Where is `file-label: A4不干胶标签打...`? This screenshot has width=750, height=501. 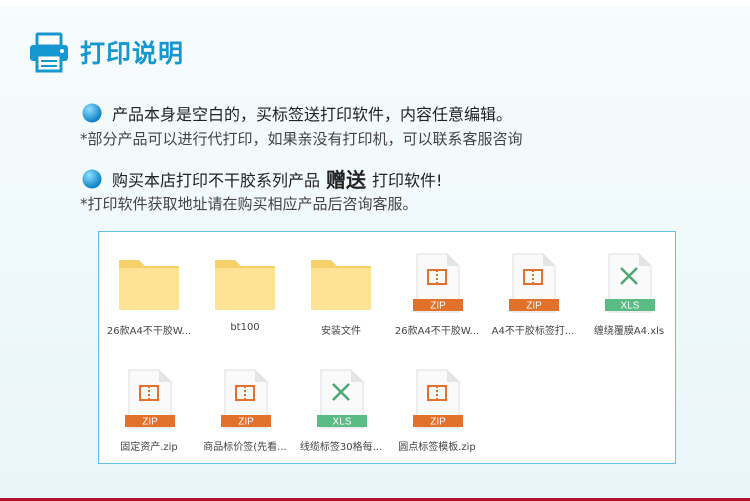 file-label: A4不干胶标签打... is located at coordinates (533, 331).